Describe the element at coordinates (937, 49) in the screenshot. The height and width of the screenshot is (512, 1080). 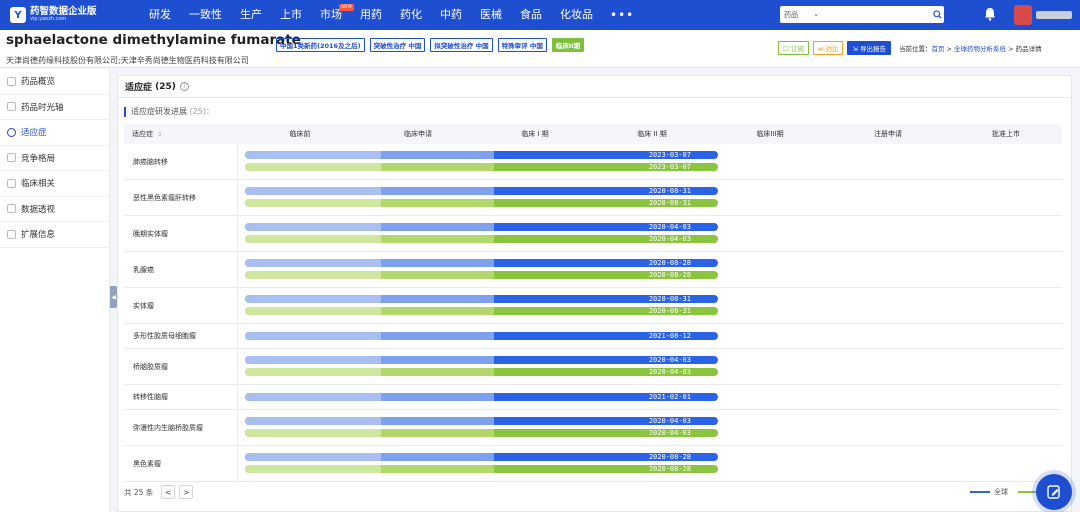
I see `breadcrumb-home: 首页` at that location.